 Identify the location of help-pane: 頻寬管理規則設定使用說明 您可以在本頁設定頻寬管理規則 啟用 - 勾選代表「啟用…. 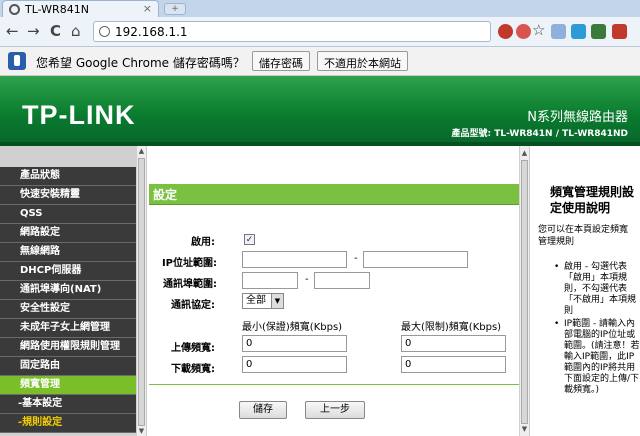
(584, 291).